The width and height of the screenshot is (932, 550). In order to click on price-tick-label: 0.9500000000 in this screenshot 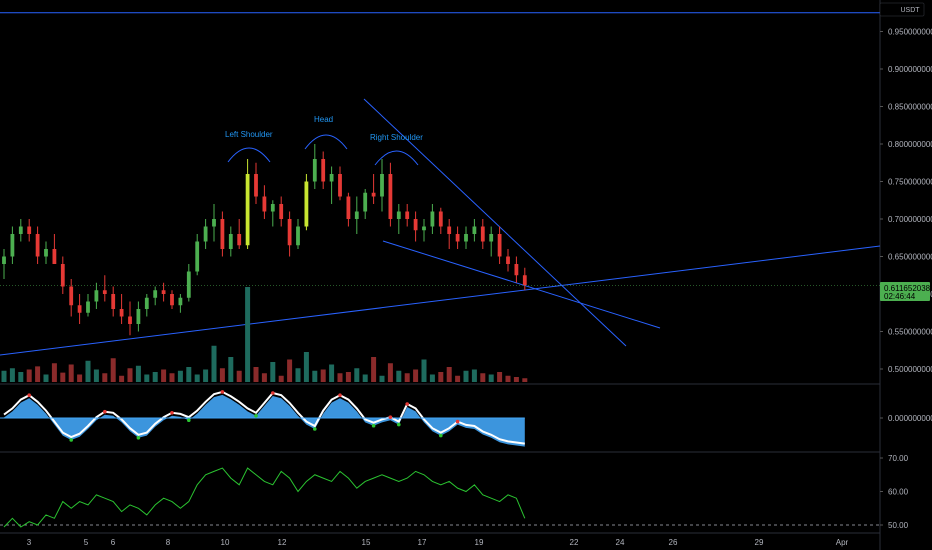, I will do `click(910, 32)`.